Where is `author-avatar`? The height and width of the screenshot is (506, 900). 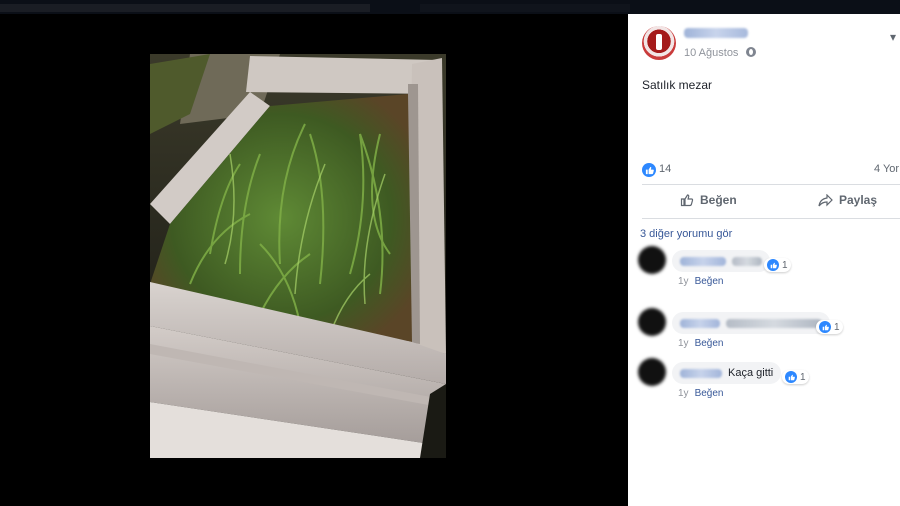 author-avatar is located at coordinates (659, 43).